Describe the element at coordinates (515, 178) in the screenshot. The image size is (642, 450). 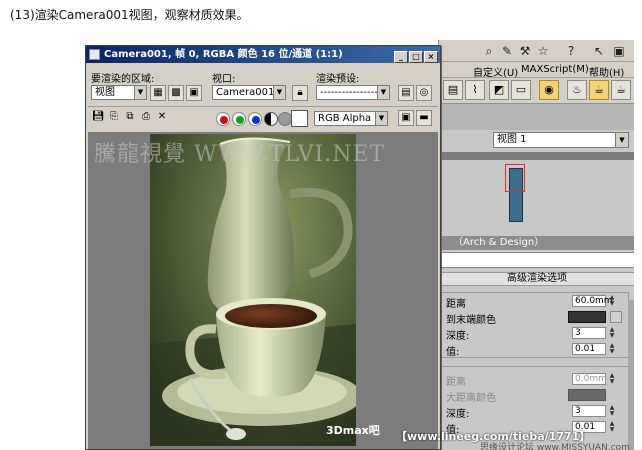
I see `preview-selection-box` at that location.